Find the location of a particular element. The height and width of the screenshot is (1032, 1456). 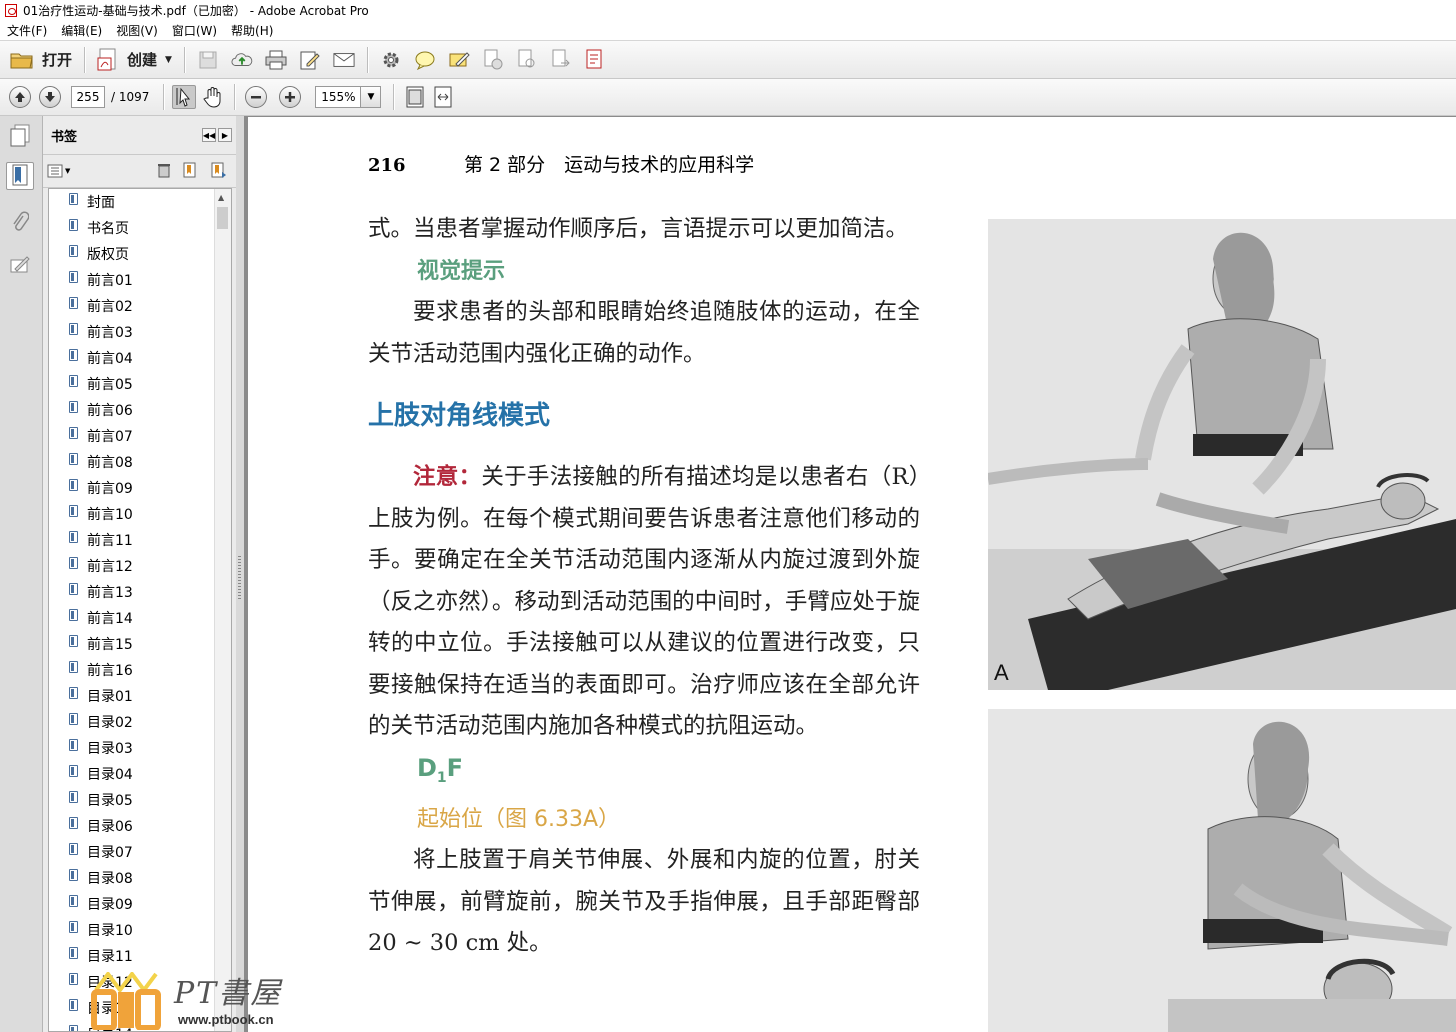

bookmark-label: 前言14 is located at coordinates (110, 619).